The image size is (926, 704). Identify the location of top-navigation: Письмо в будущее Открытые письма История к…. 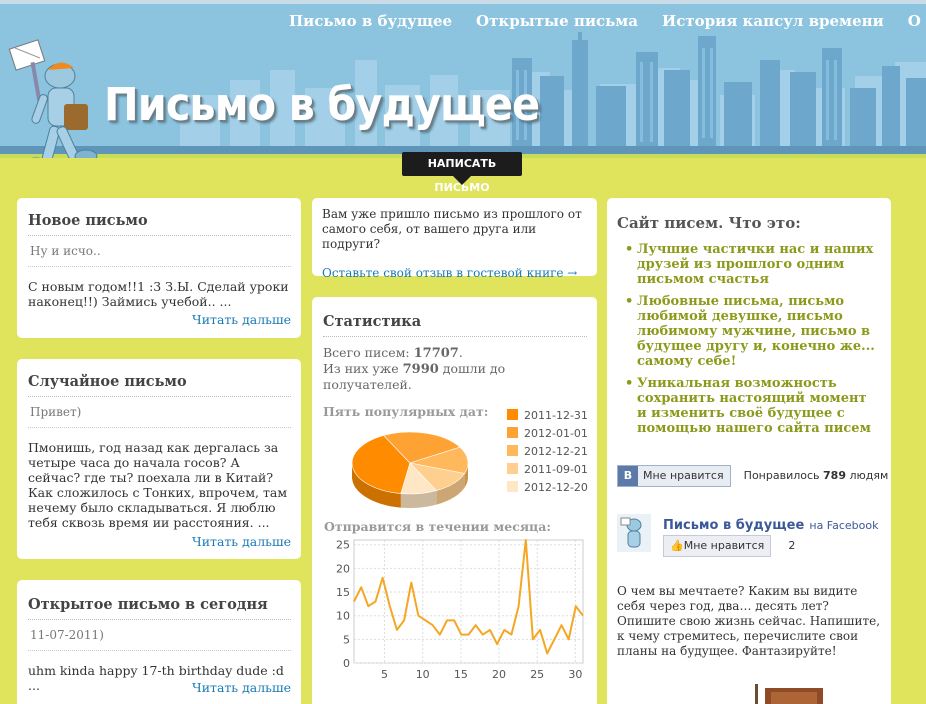
(607, 21).